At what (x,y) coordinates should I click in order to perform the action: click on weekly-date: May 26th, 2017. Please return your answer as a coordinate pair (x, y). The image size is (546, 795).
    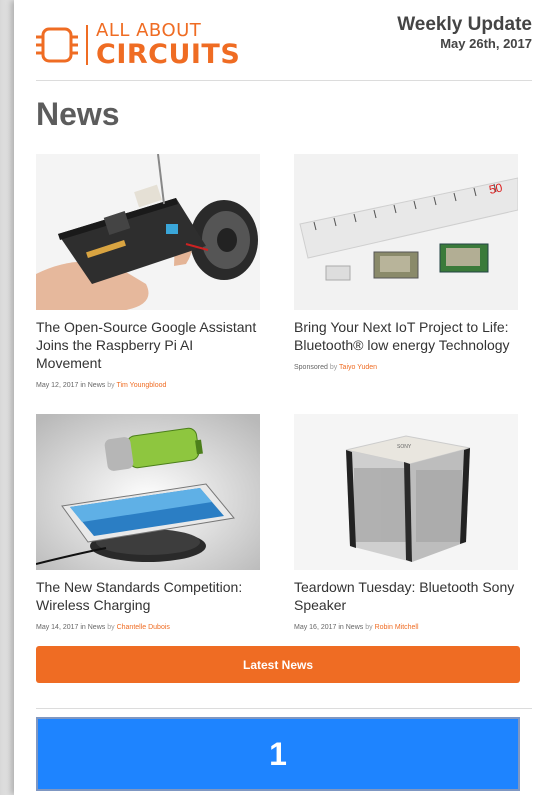
    Looking at the image, I should click on (486, 43).